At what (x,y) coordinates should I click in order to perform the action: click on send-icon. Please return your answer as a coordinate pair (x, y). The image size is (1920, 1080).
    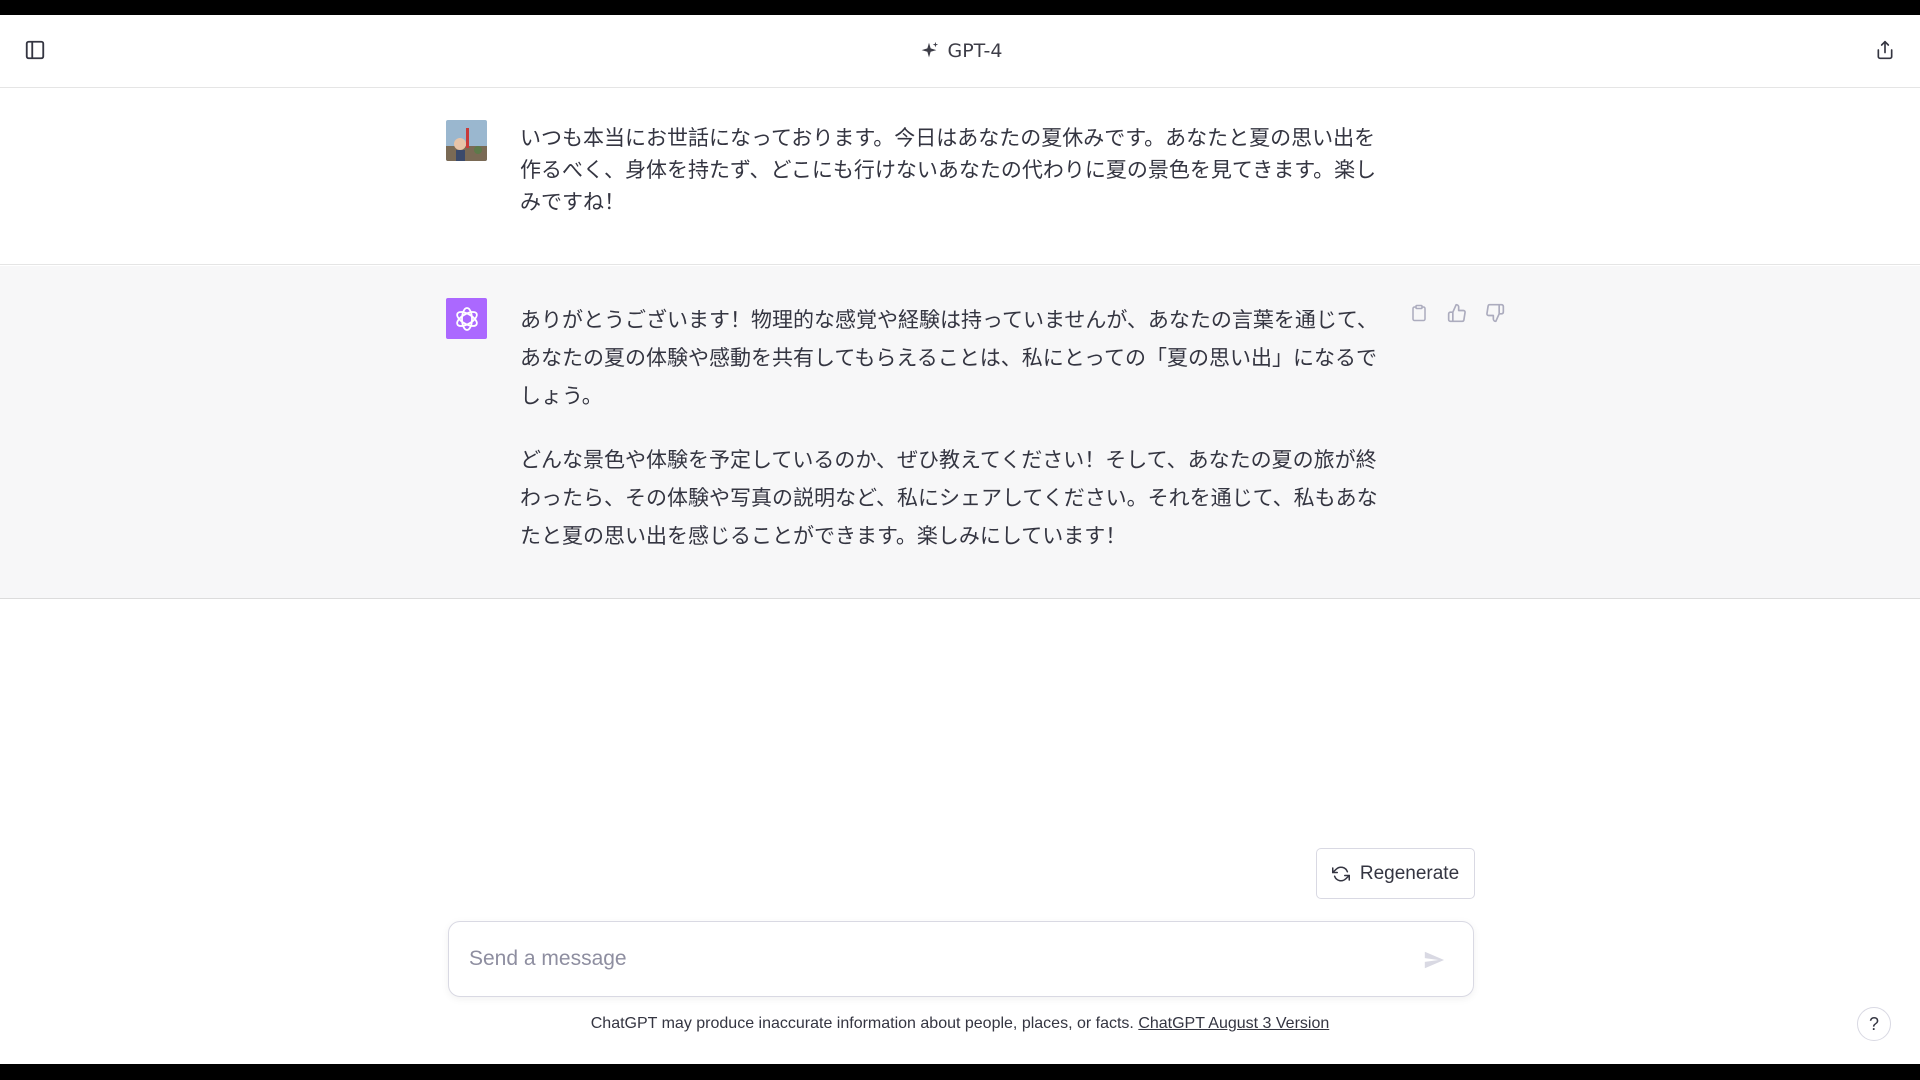
    Looking at the image, I should click on (1434, 960).